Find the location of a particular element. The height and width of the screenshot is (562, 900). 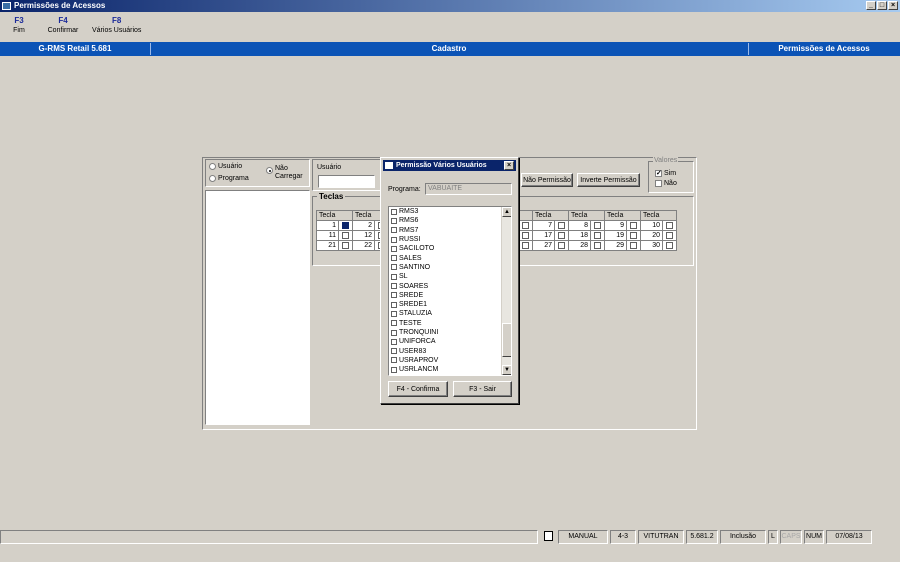

tecla-number: 17 is located at coordinates (543, 235).